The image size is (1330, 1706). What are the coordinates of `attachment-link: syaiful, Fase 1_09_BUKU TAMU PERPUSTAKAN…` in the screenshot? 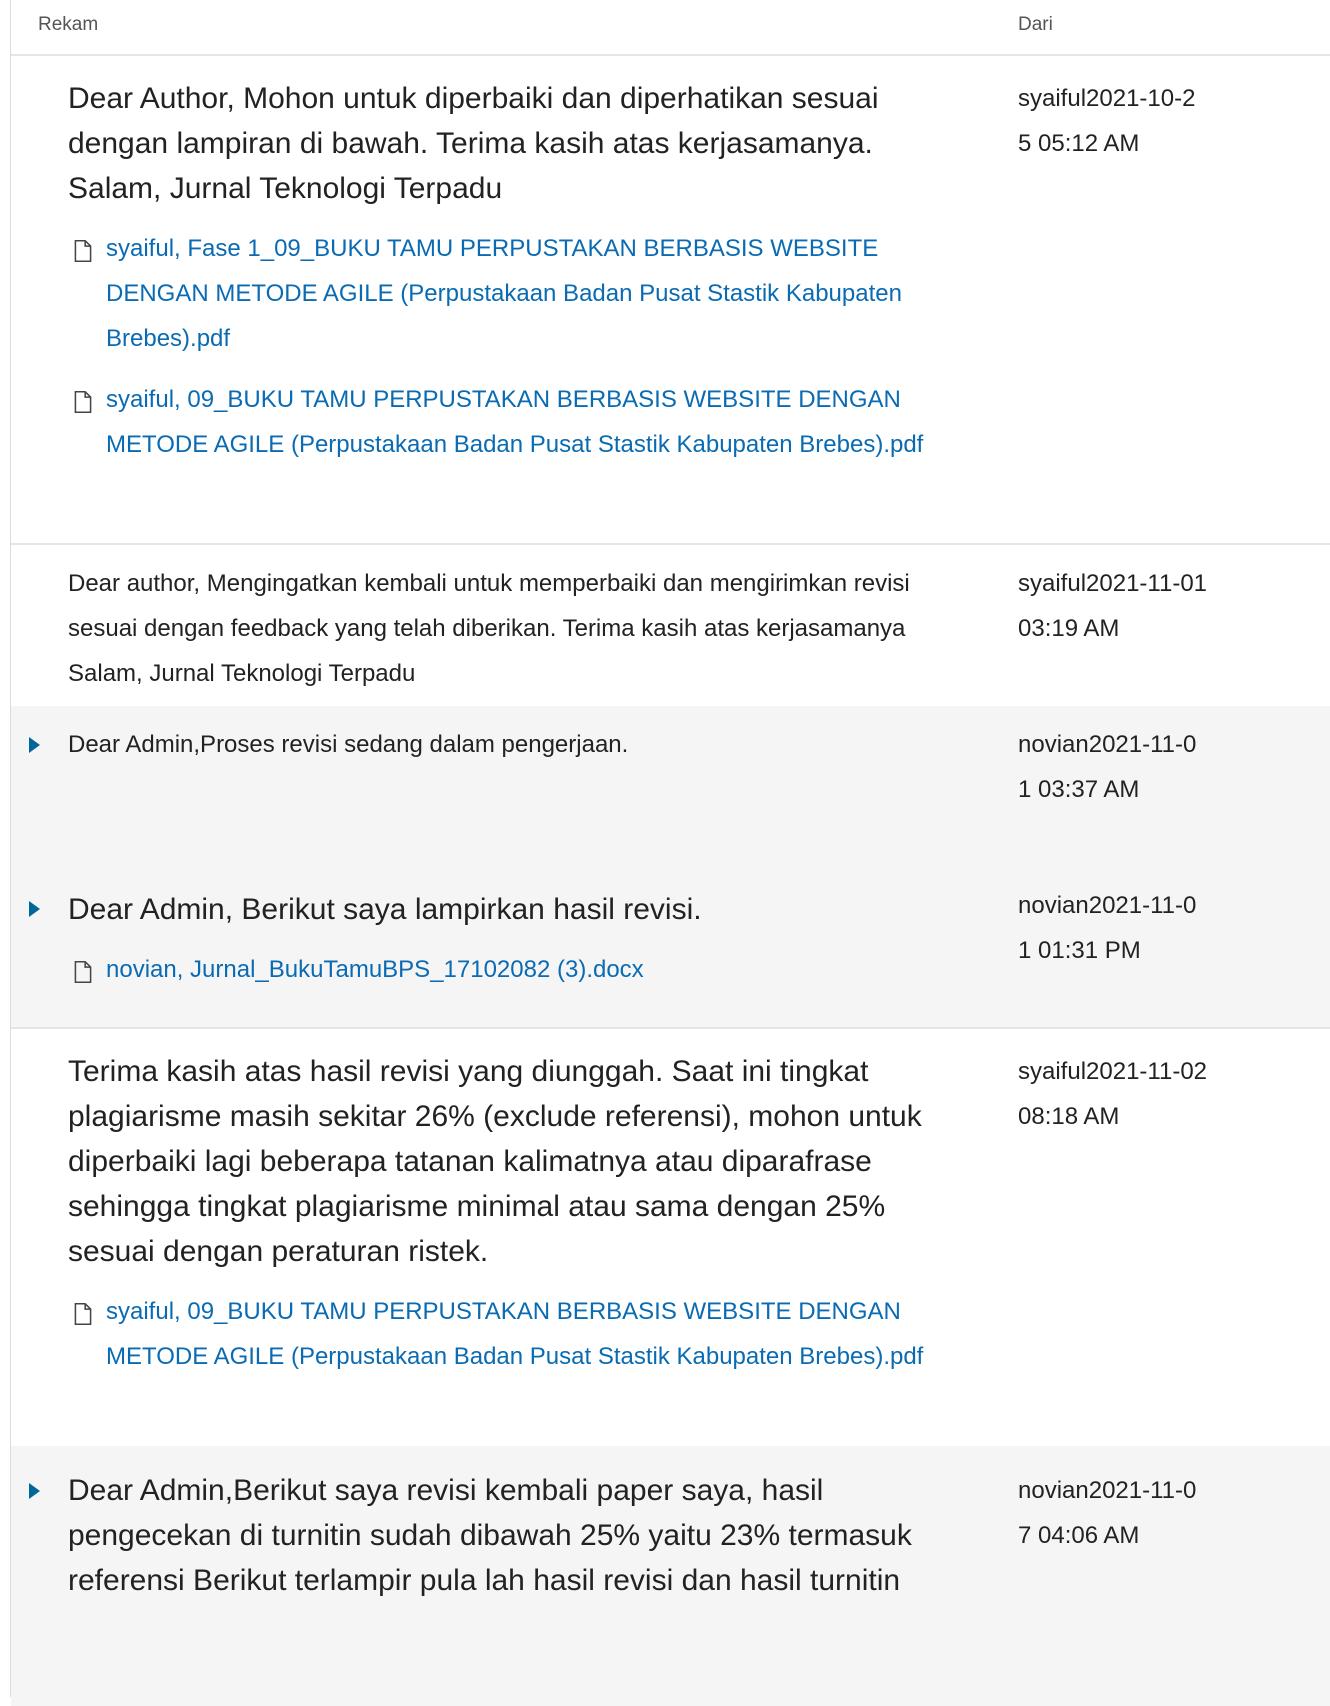 It's located at (519, 293).